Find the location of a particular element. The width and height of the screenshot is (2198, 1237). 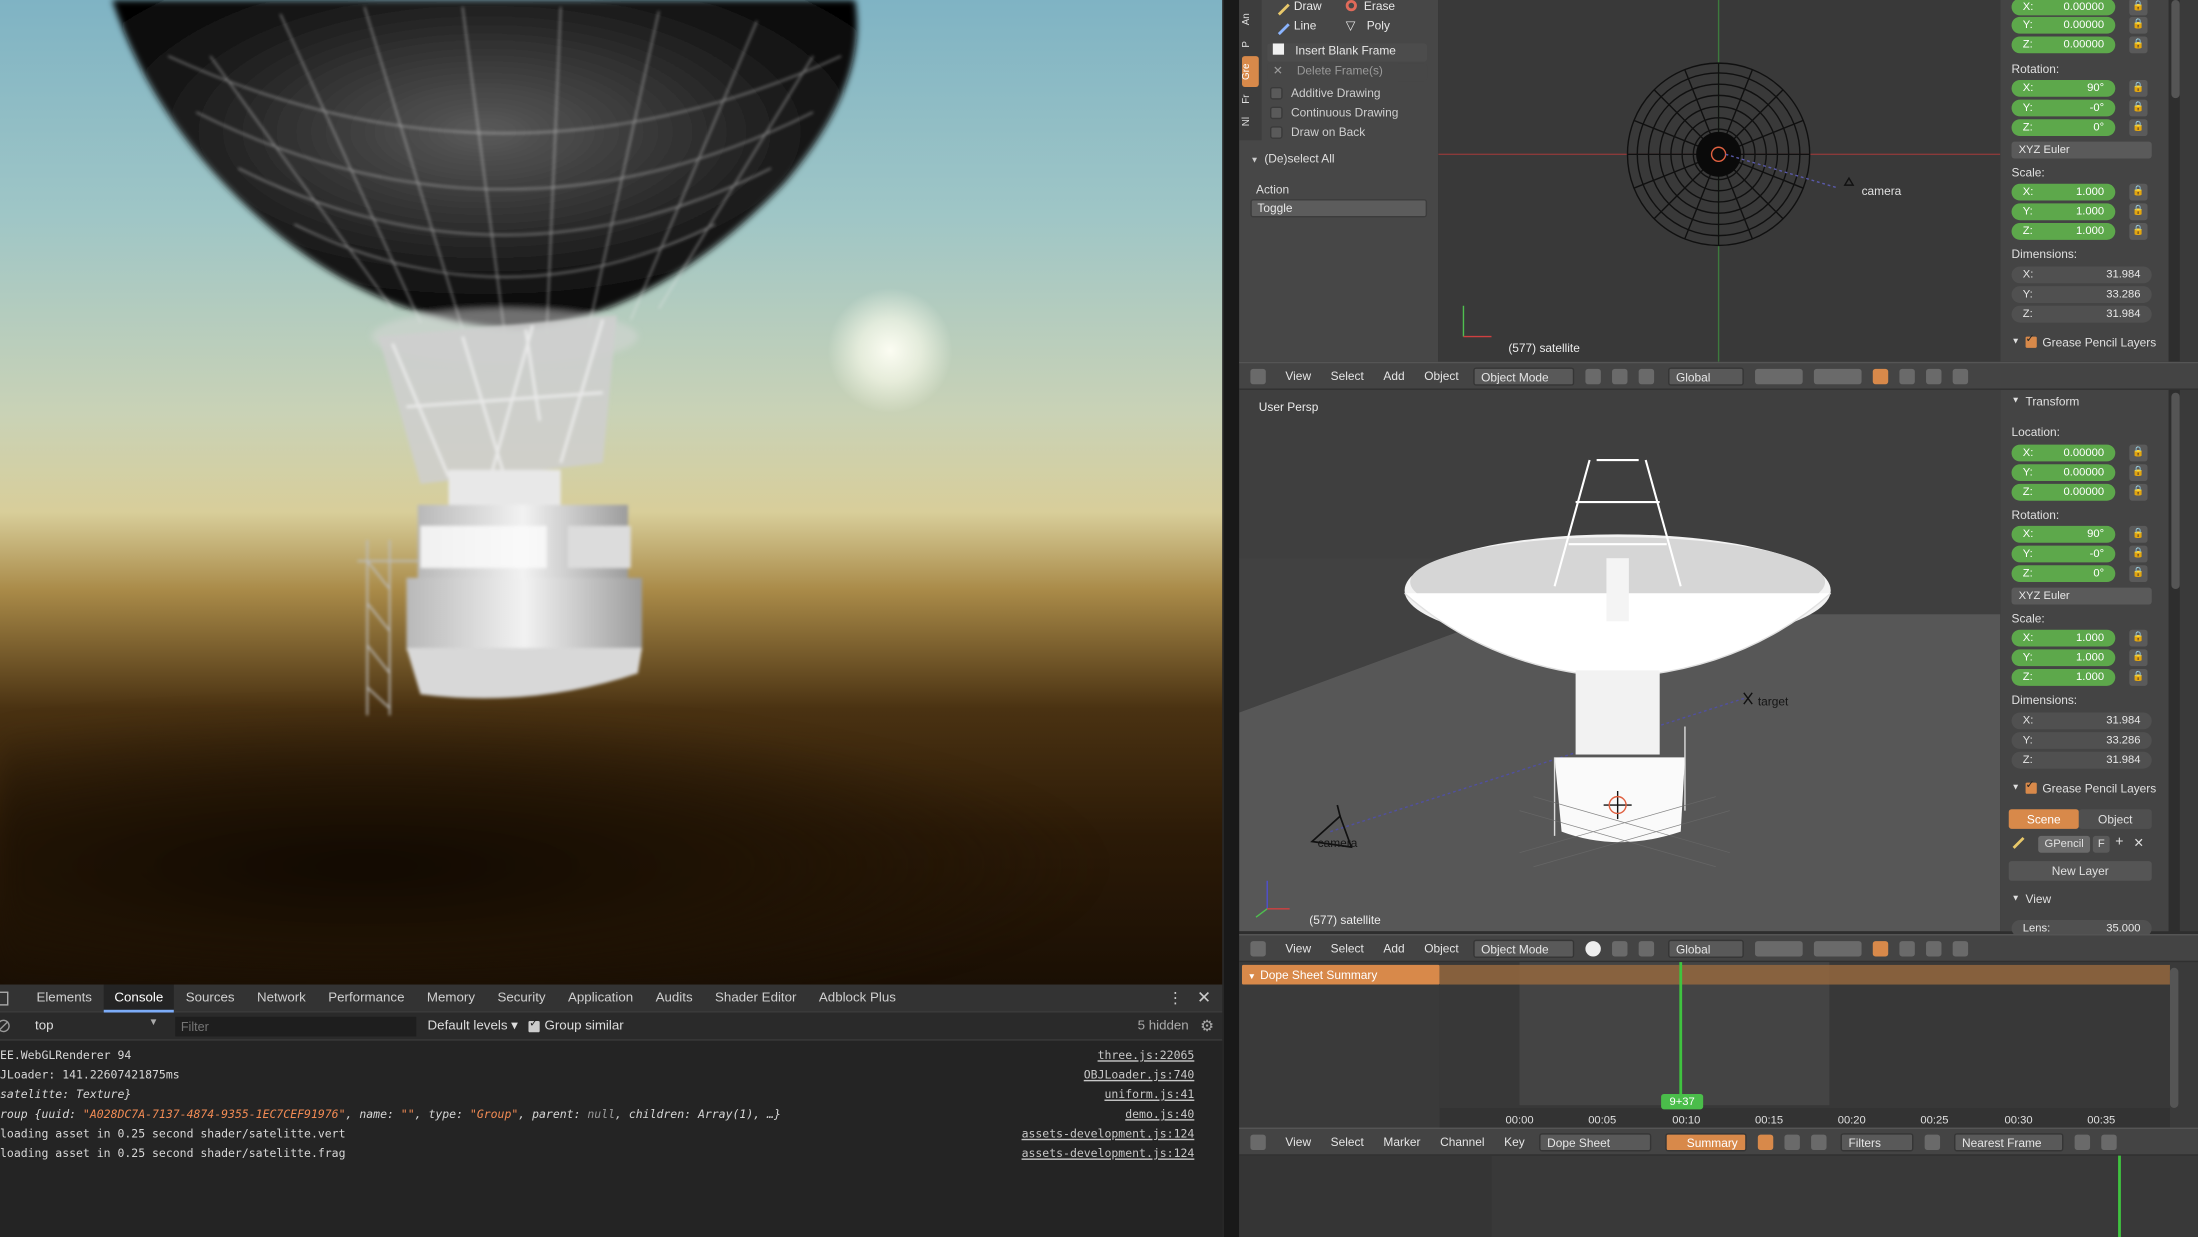

deselect-all-panel-header: (De)select All is located at coordinates (1292, 158).